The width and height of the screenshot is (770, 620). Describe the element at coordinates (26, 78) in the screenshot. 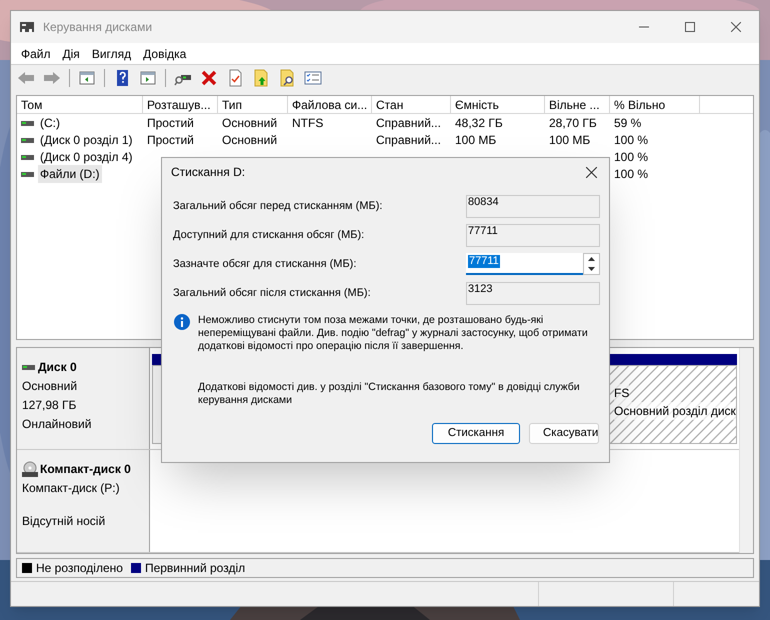

I see `back-arrow-icon` at that location.